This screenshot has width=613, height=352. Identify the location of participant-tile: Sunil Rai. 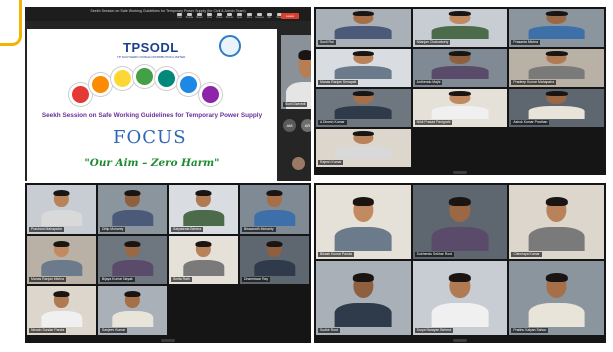
(363, 28).